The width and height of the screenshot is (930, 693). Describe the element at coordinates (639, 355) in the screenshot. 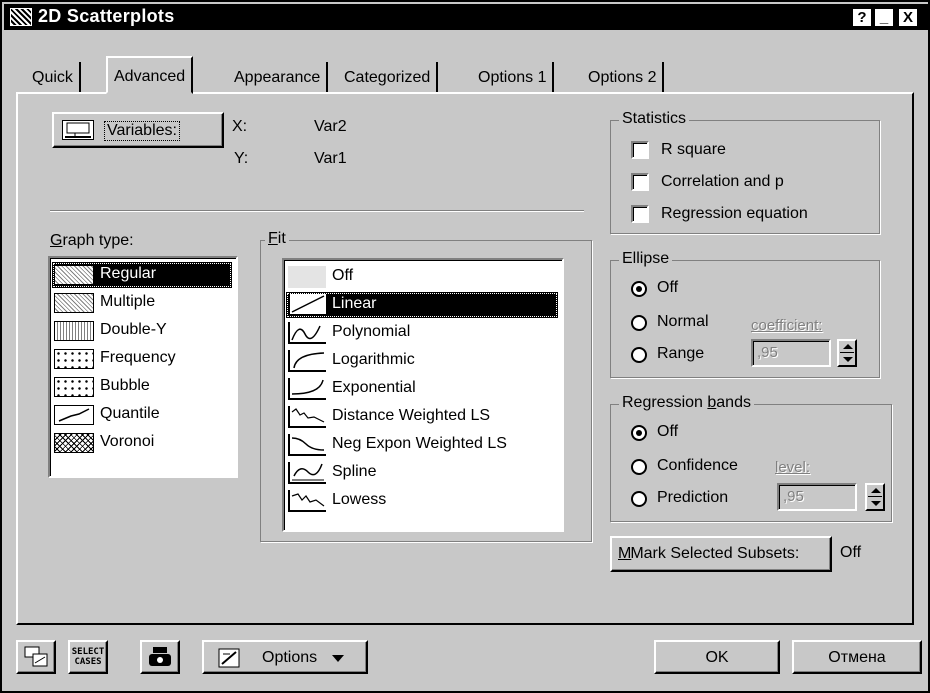

I see `ellipse-range-radio` at that location.